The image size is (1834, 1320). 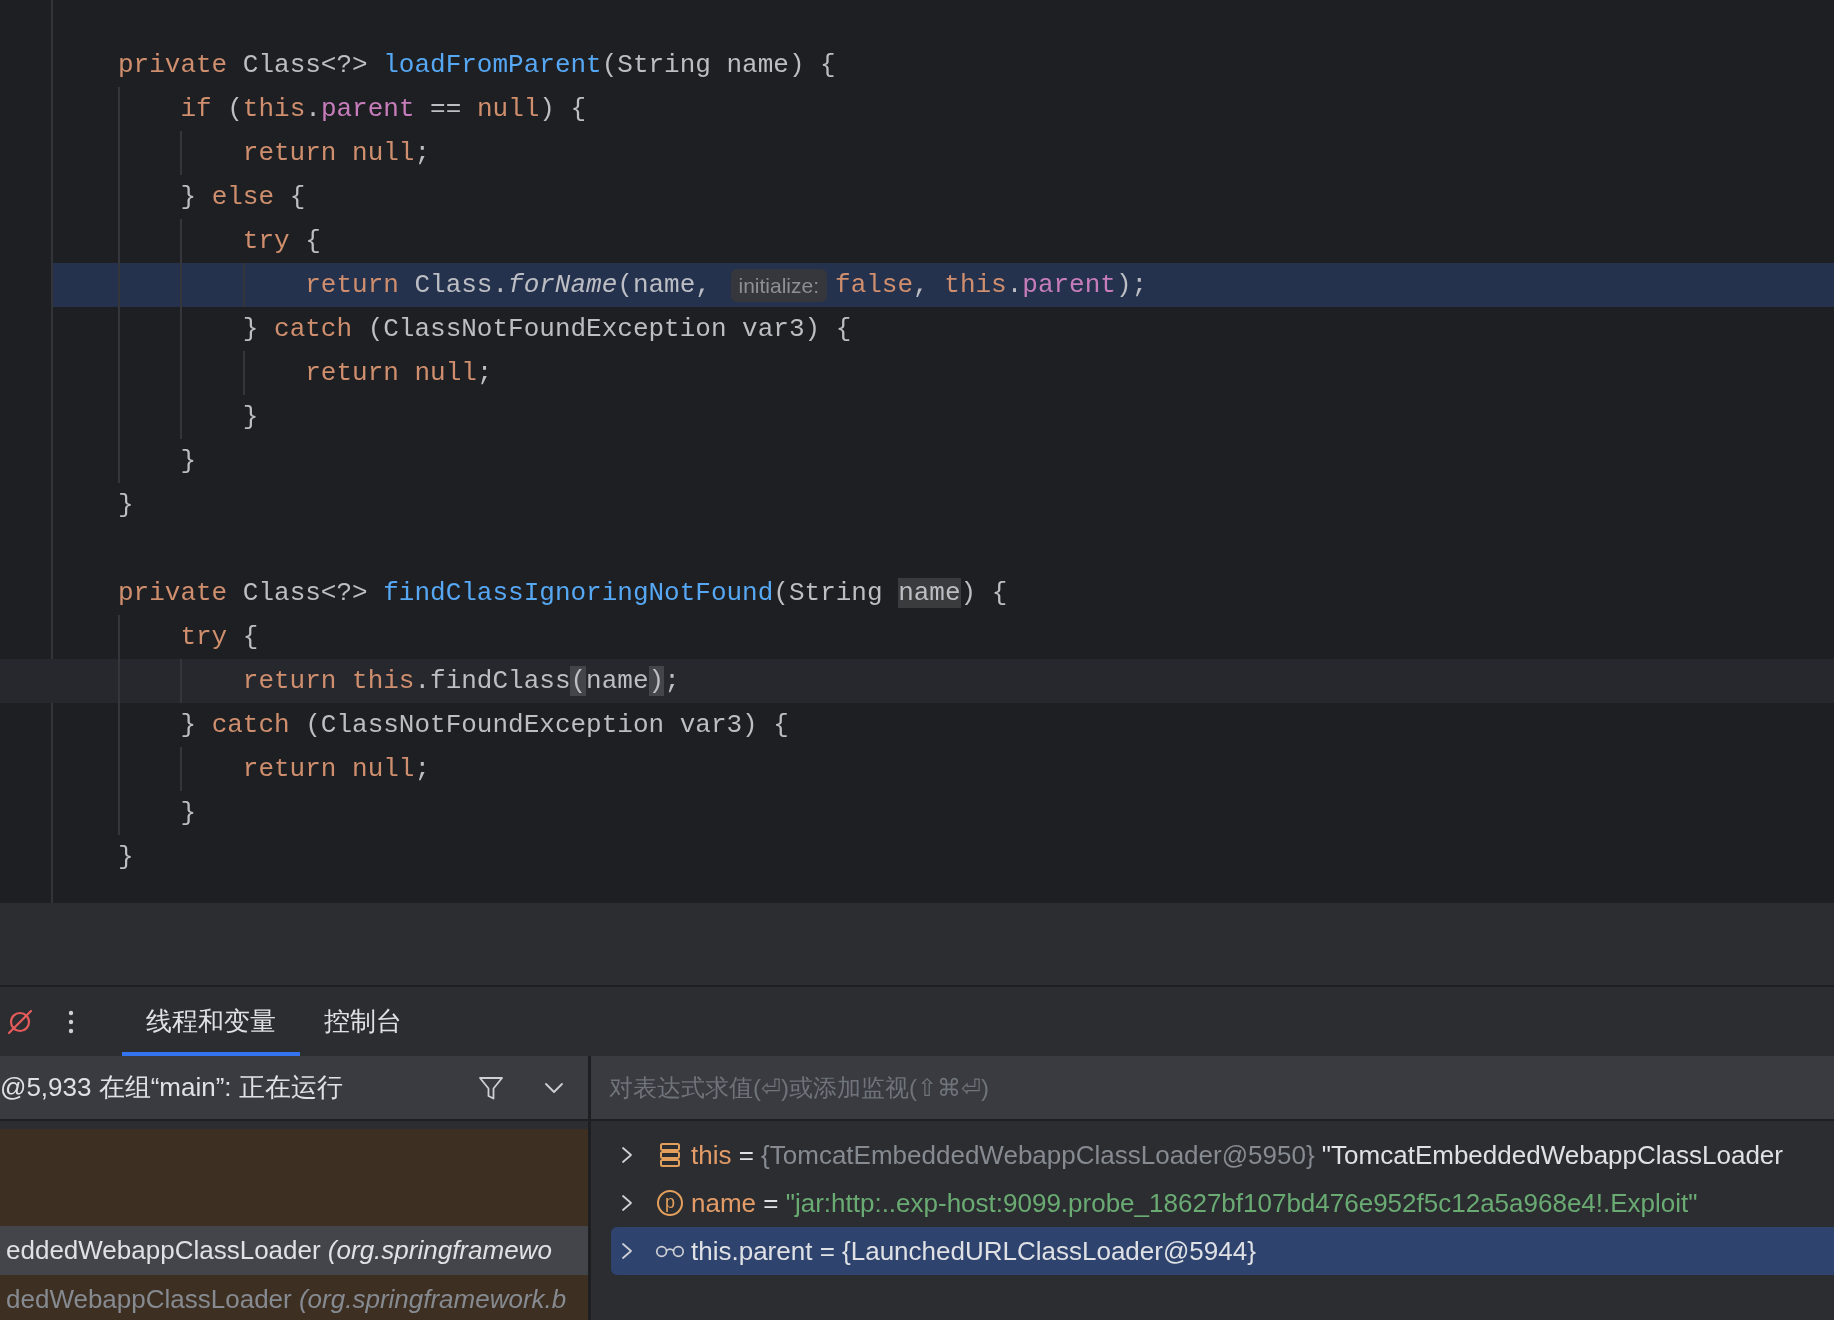 What do you see at coordinates (243, 197) in the screenshot?
I see `code-text: } else {` at bounding box center [243, 197].